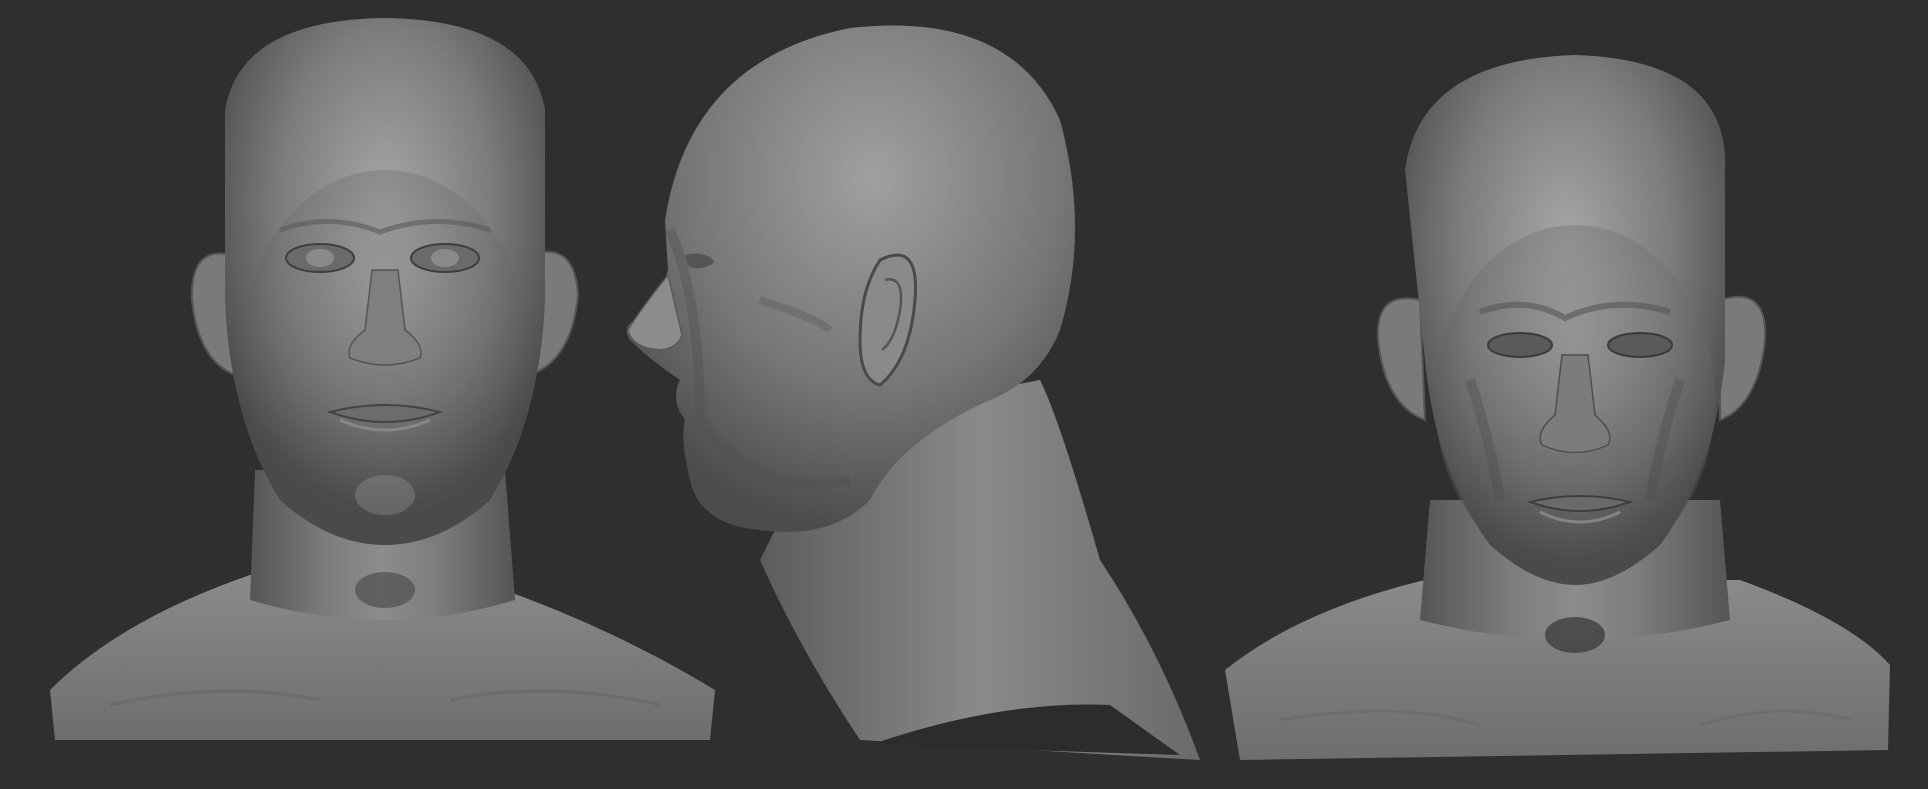 The width and height of the screenshot is (1928, 789). What do you see at coordinates (1640, 345) in the screenshot?
I see `variant-eye-right` at bounding box center [1640, 345].